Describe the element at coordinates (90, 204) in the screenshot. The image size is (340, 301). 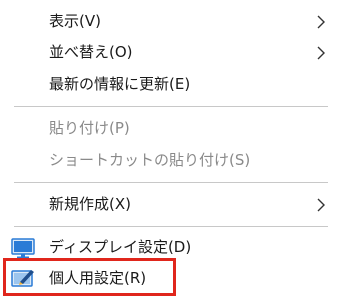
I see `menu-item-new-label: 新規作成(X)` at that location.